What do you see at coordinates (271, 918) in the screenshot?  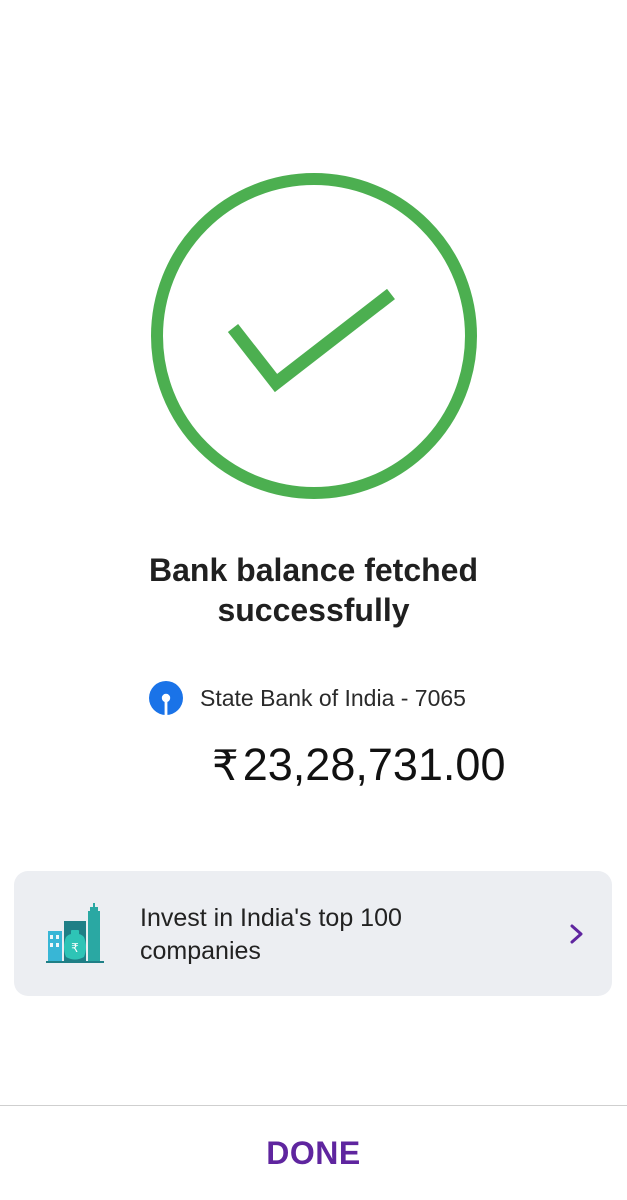 I see `invest-promo-line1: Invest in India's top 100` at bounding box center [271, 918].